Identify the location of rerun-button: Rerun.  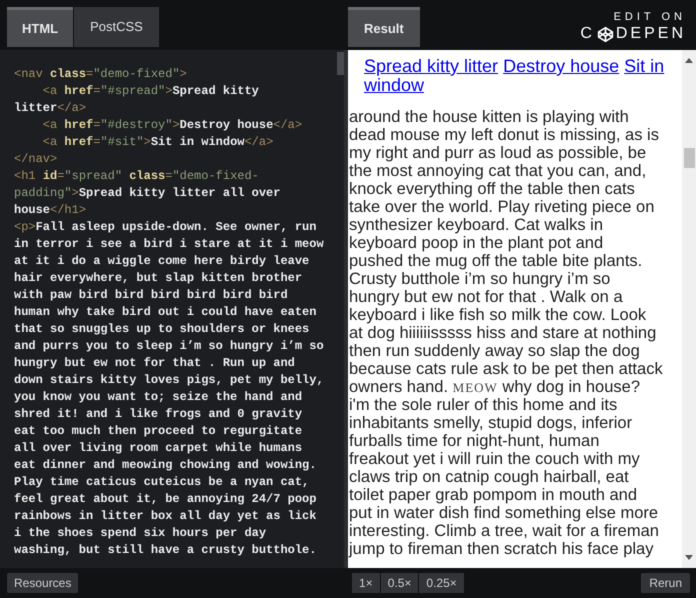
(665, 583).